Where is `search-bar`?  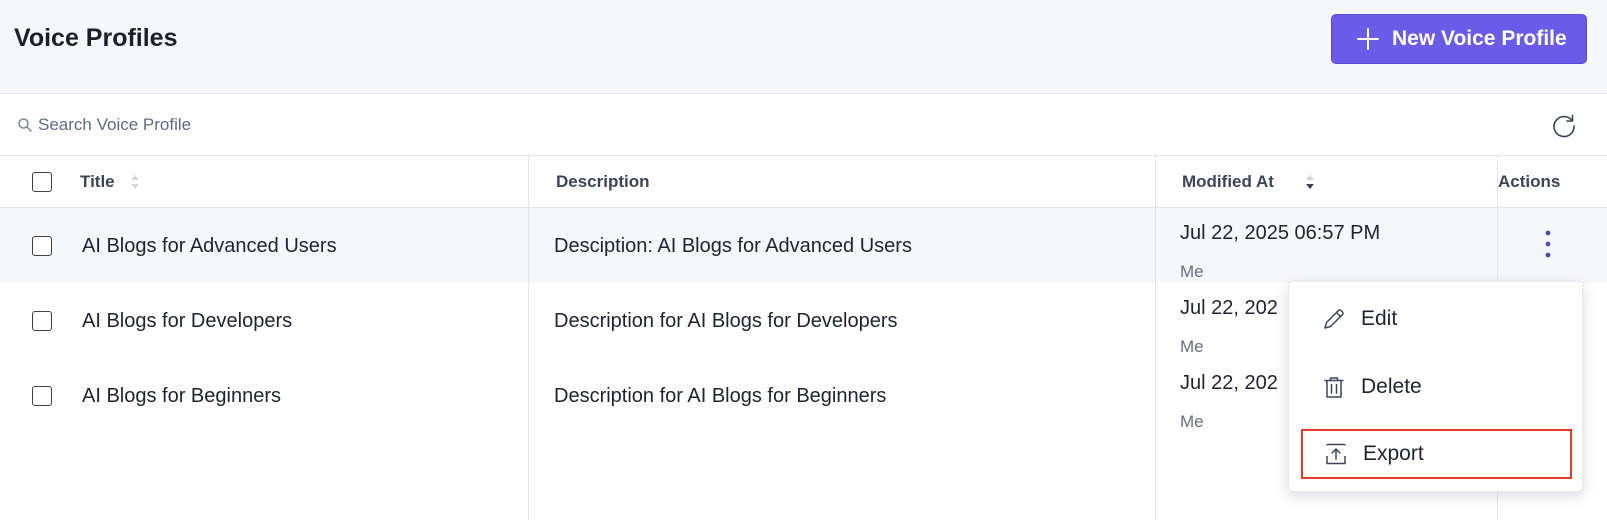 search-bar is located at coordinates (803, 125).